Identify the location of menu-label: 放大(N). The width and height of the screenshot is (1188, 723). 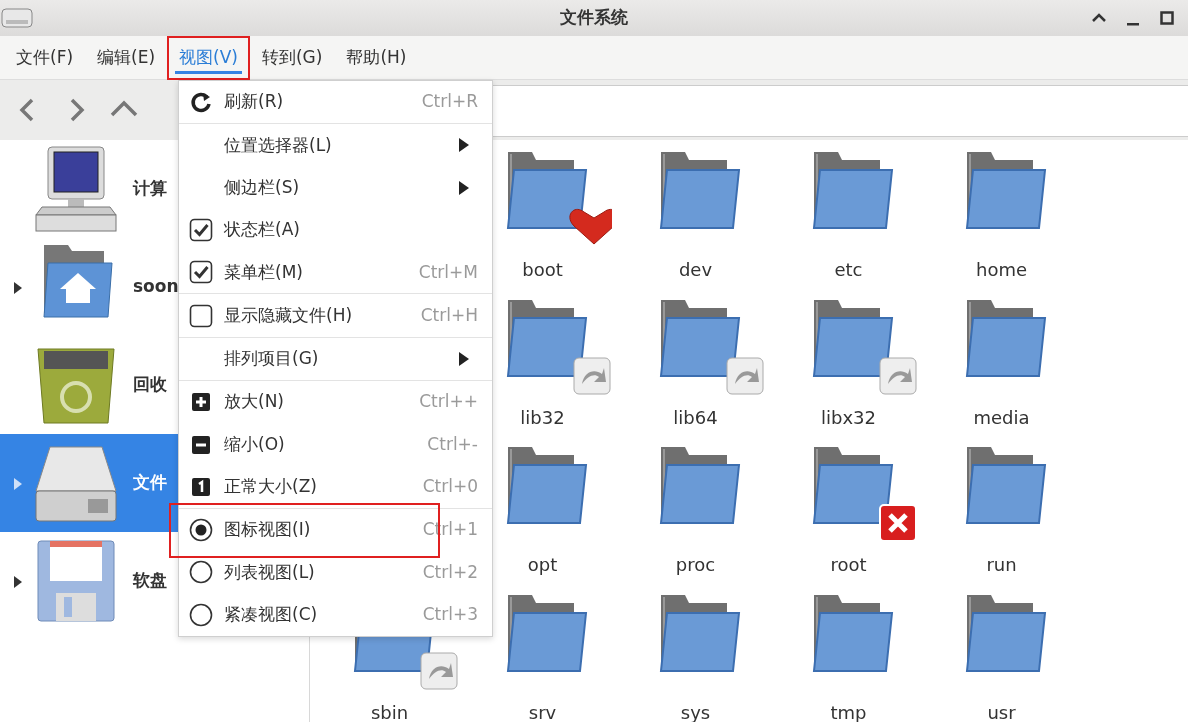
(254, 402).